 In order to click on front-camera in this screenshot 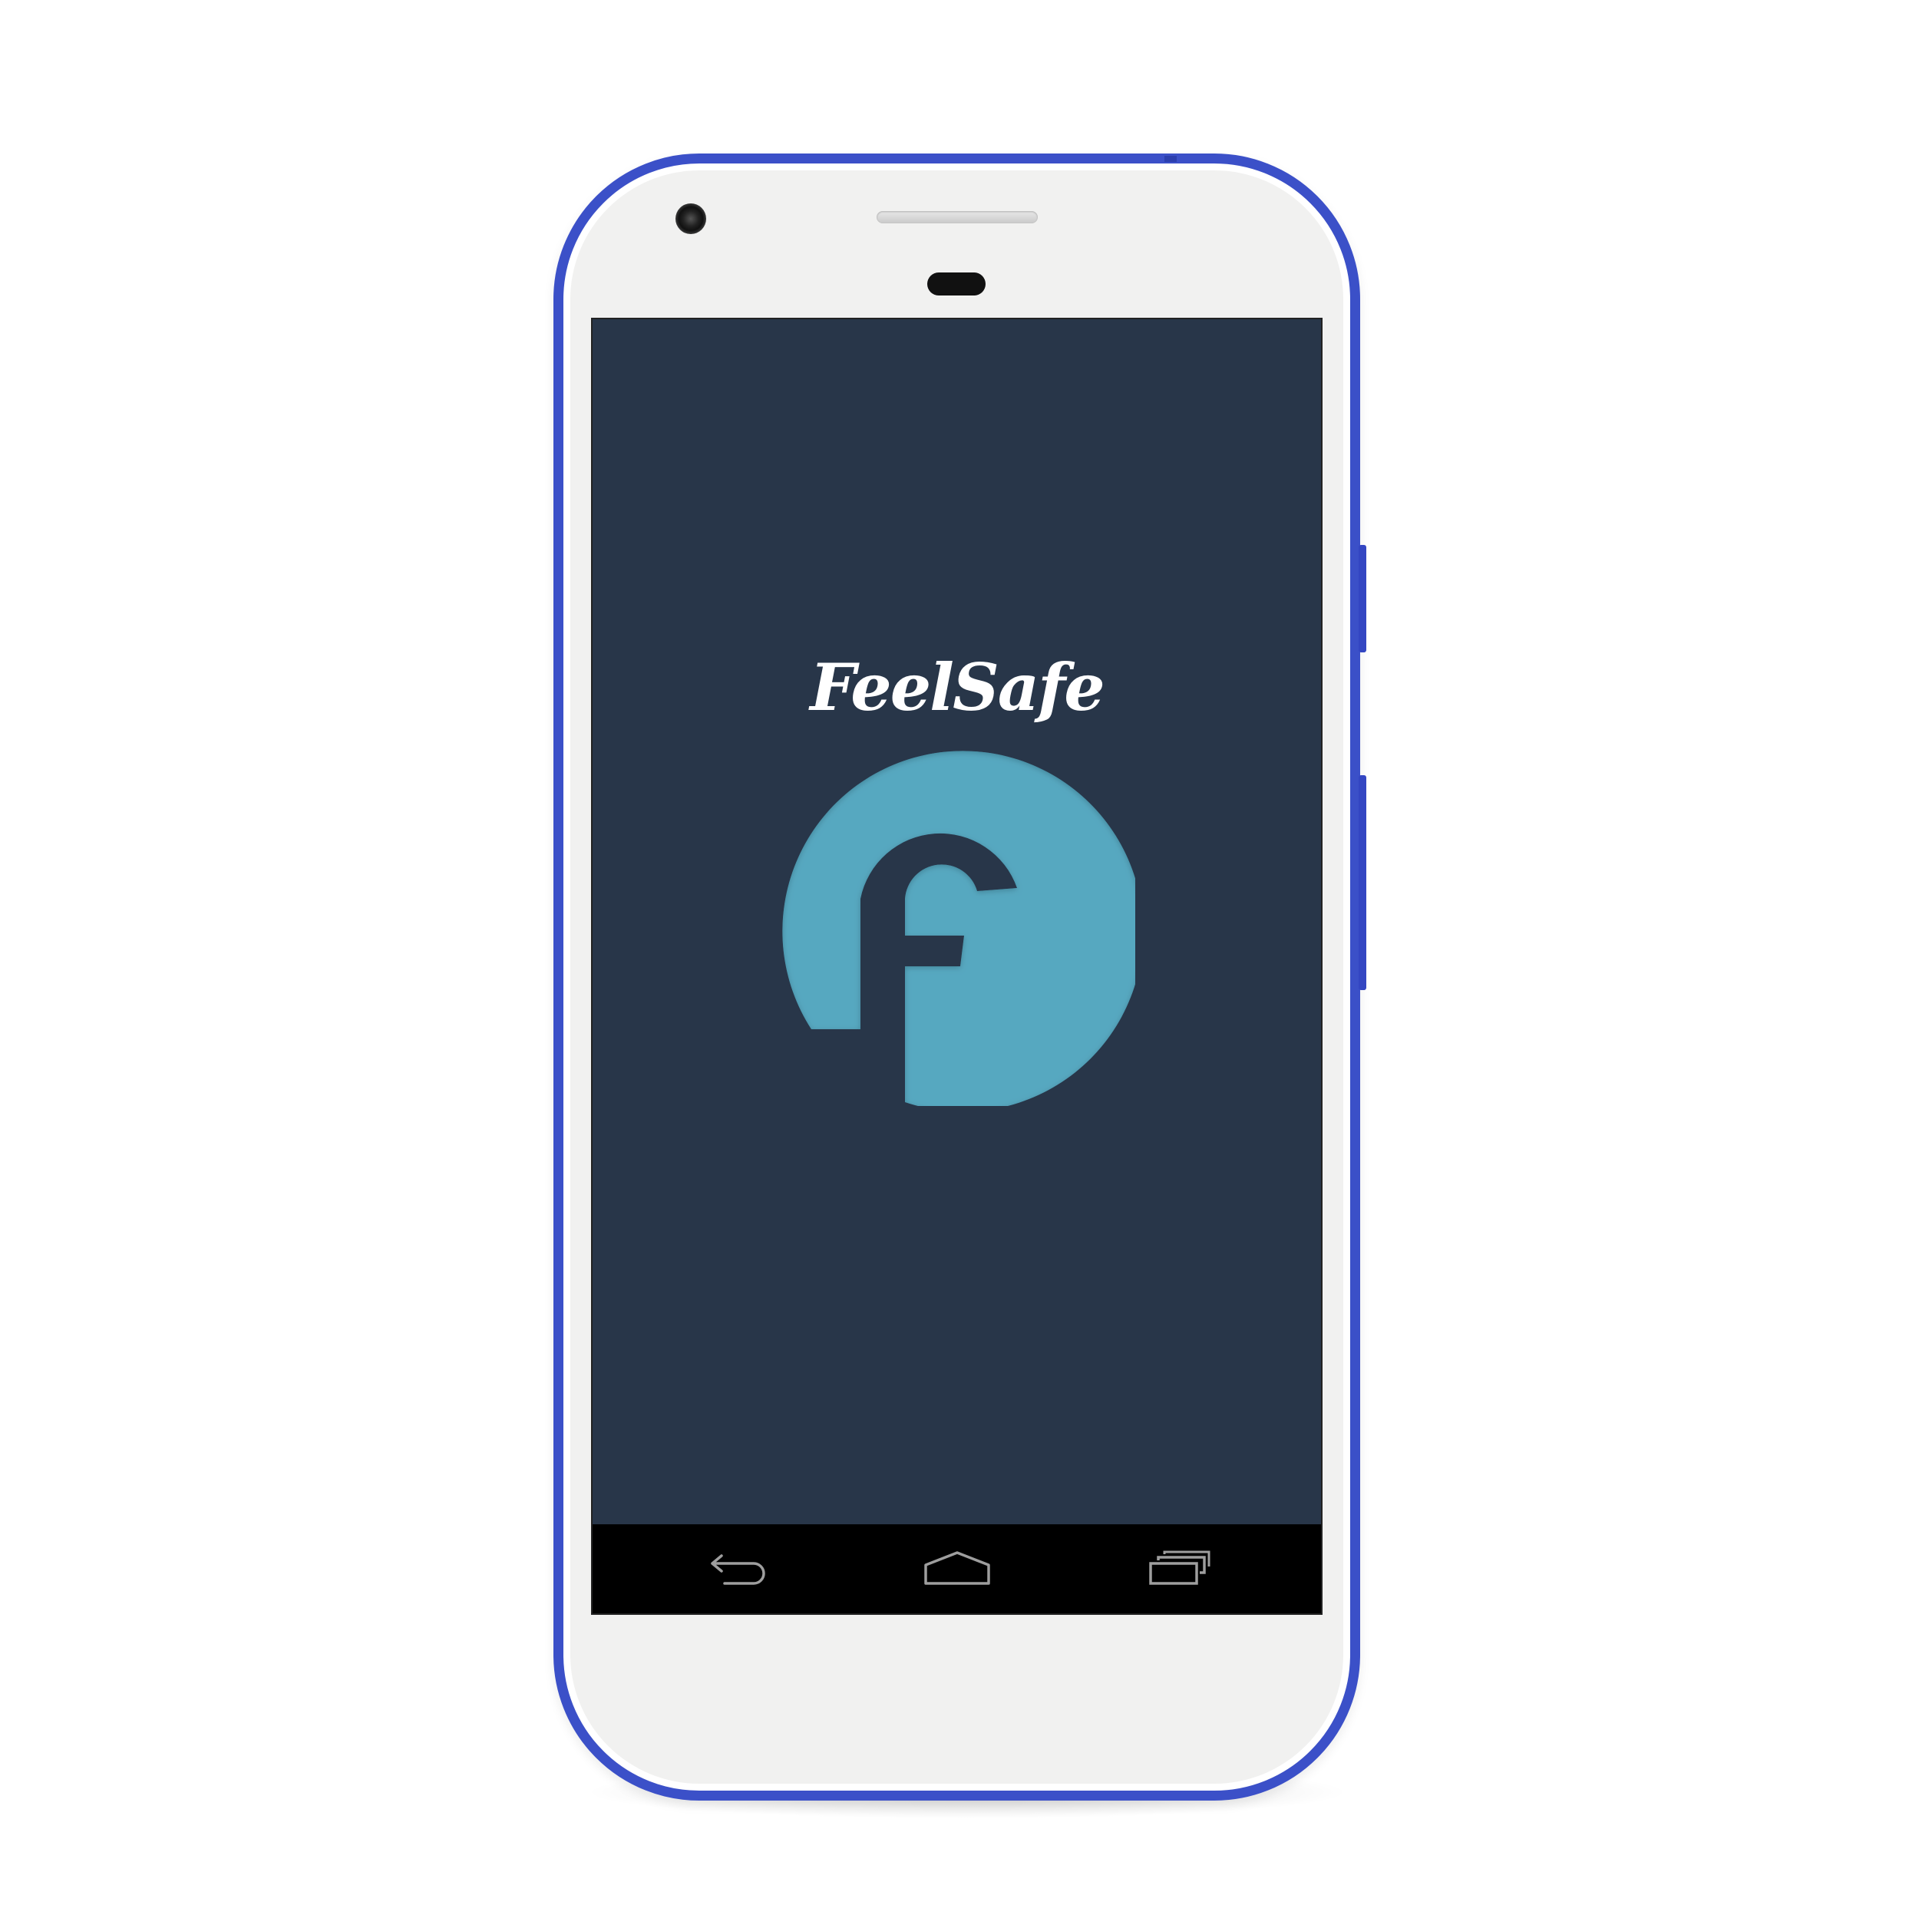, I will do `click(690, 219)`.